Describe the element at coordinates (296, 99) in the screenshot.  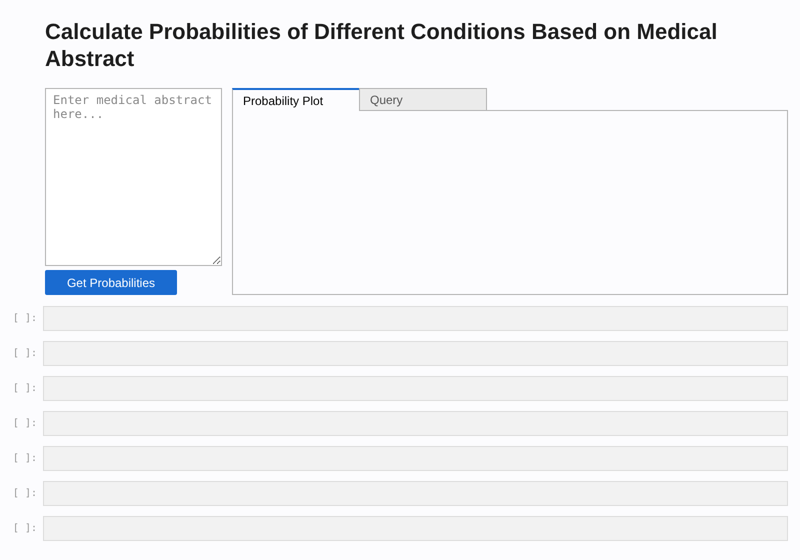
I see `tab: Probability Plot` at that location.